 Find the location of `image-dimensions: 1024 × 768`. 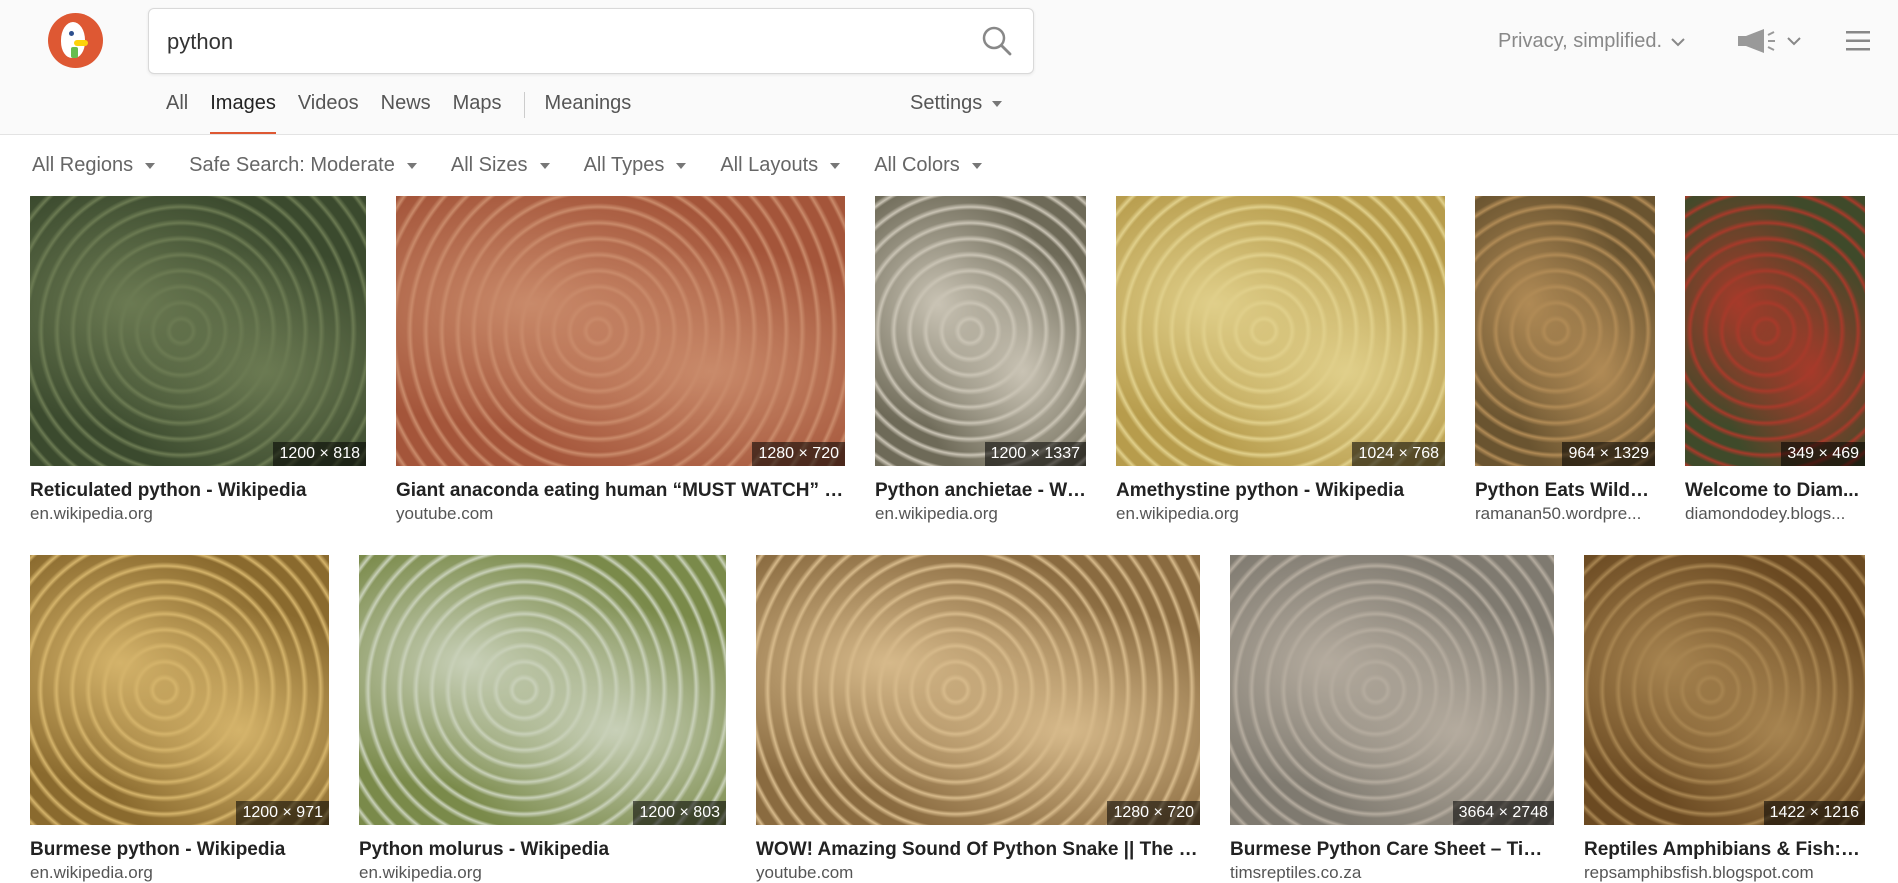

image-dimensions: 1024 × 768 is located at coordinates (1398, 454).